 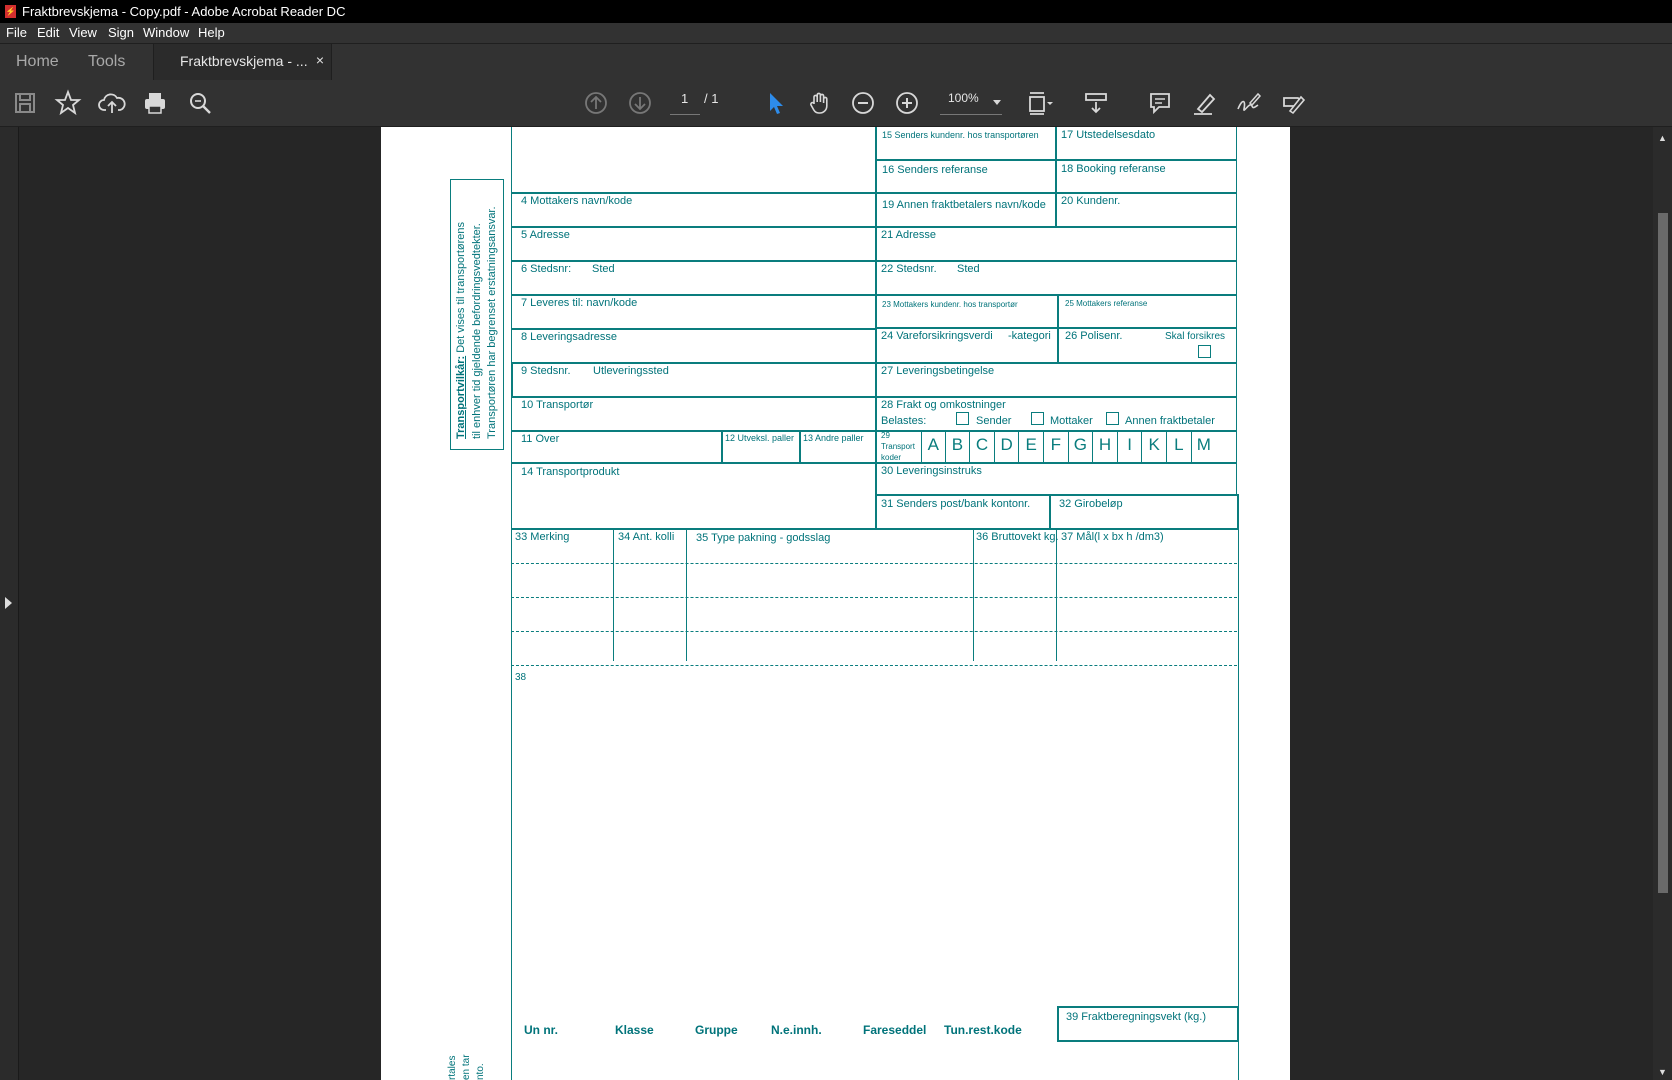 I want to click on field-10: 10 Transportør, so click(x=694, y=414).